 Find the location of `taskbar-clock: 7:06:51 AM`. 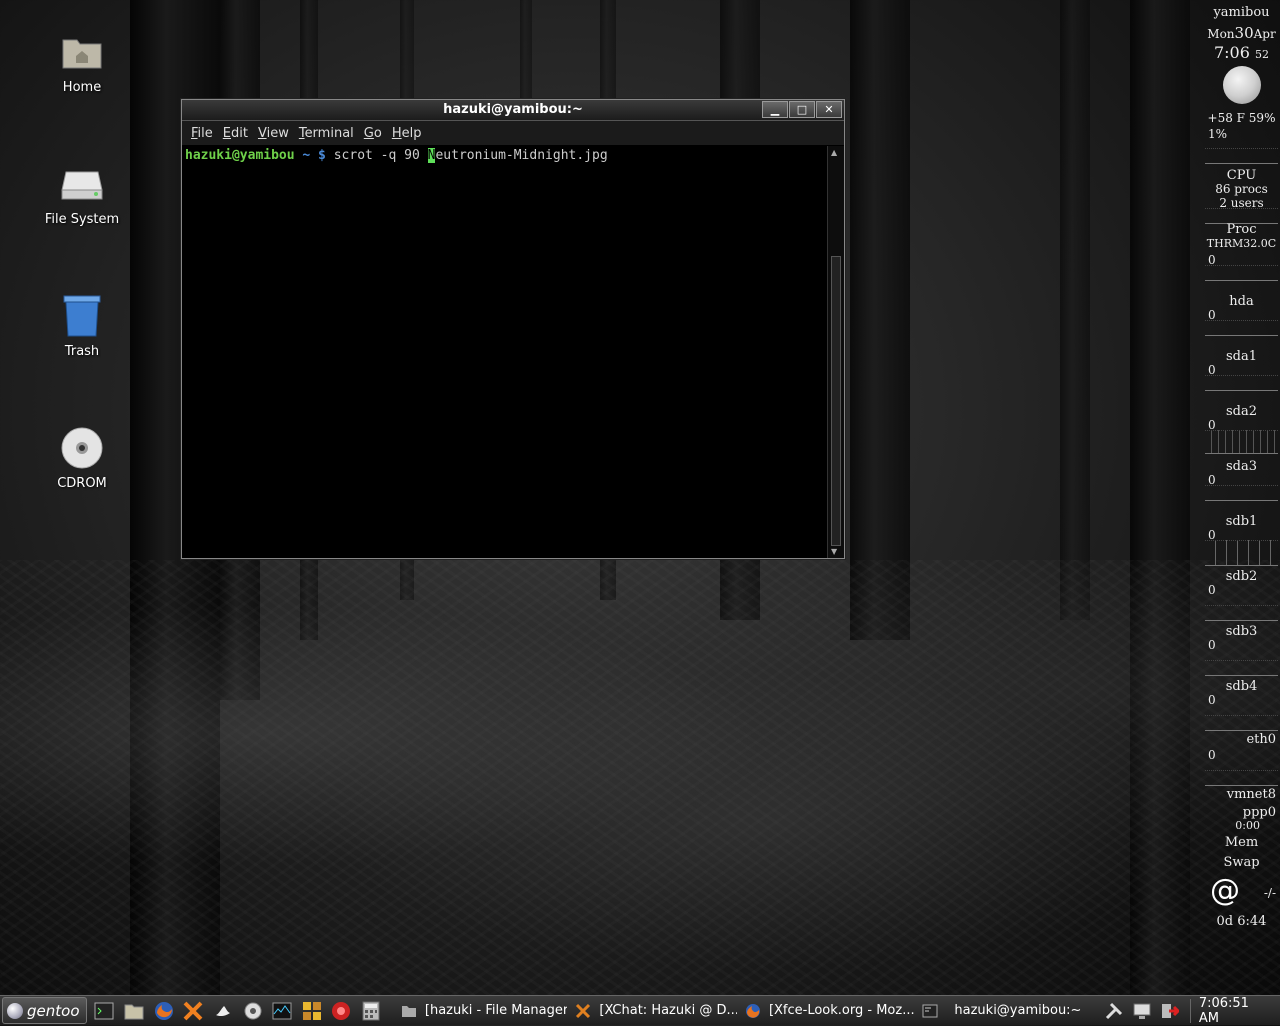

taskbar-clock: 7:06:51 AM is located at coordinates (1234, 1011).